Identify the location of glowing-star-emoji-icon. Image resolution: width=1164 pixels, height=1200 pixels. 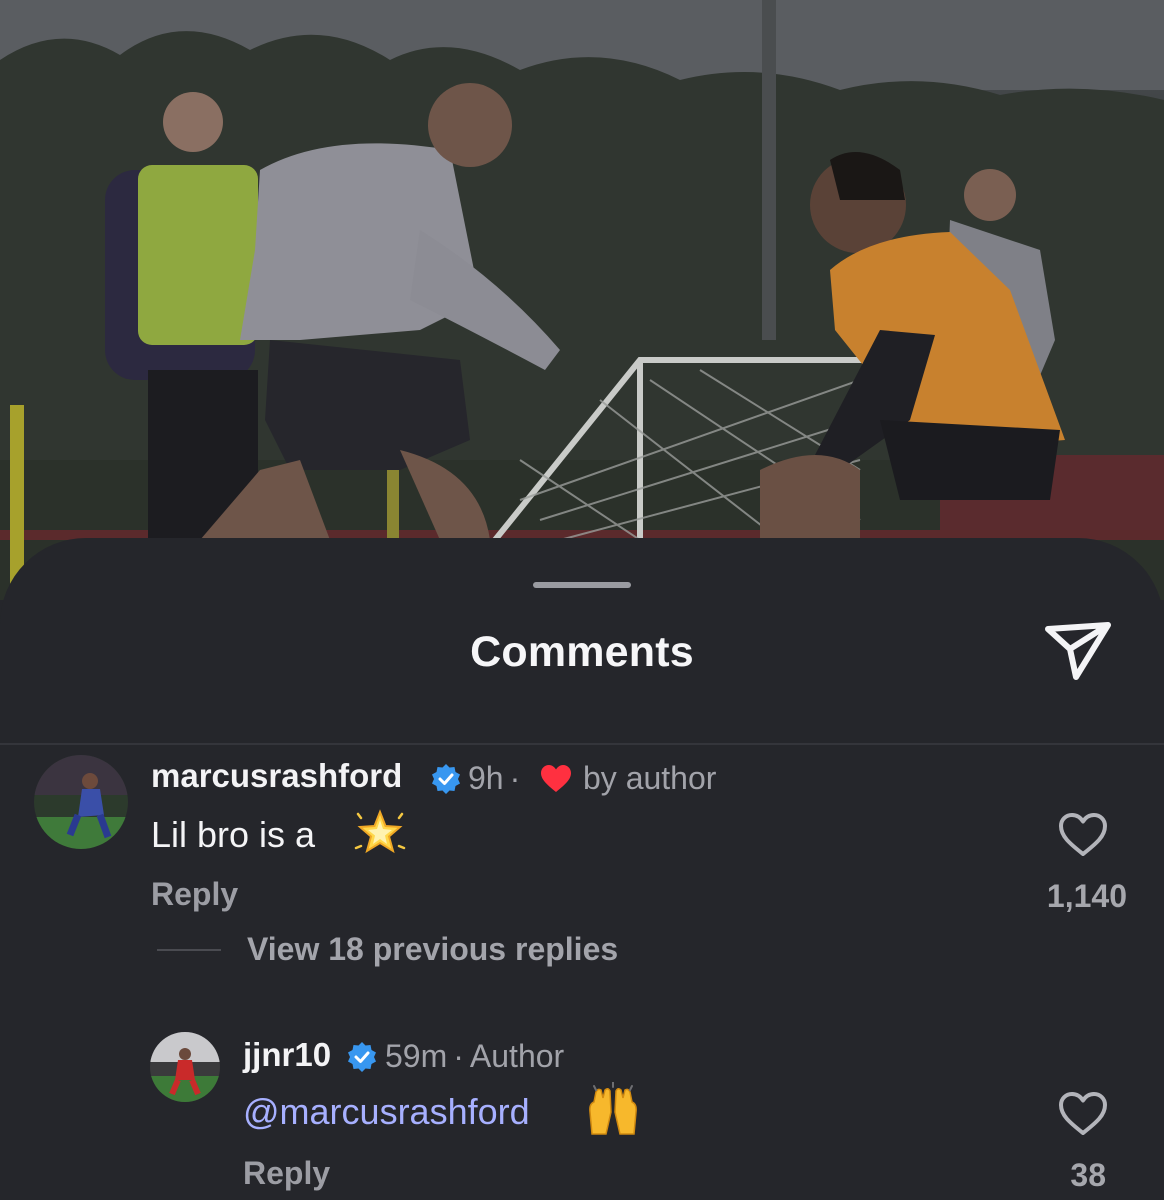
(380, 831).